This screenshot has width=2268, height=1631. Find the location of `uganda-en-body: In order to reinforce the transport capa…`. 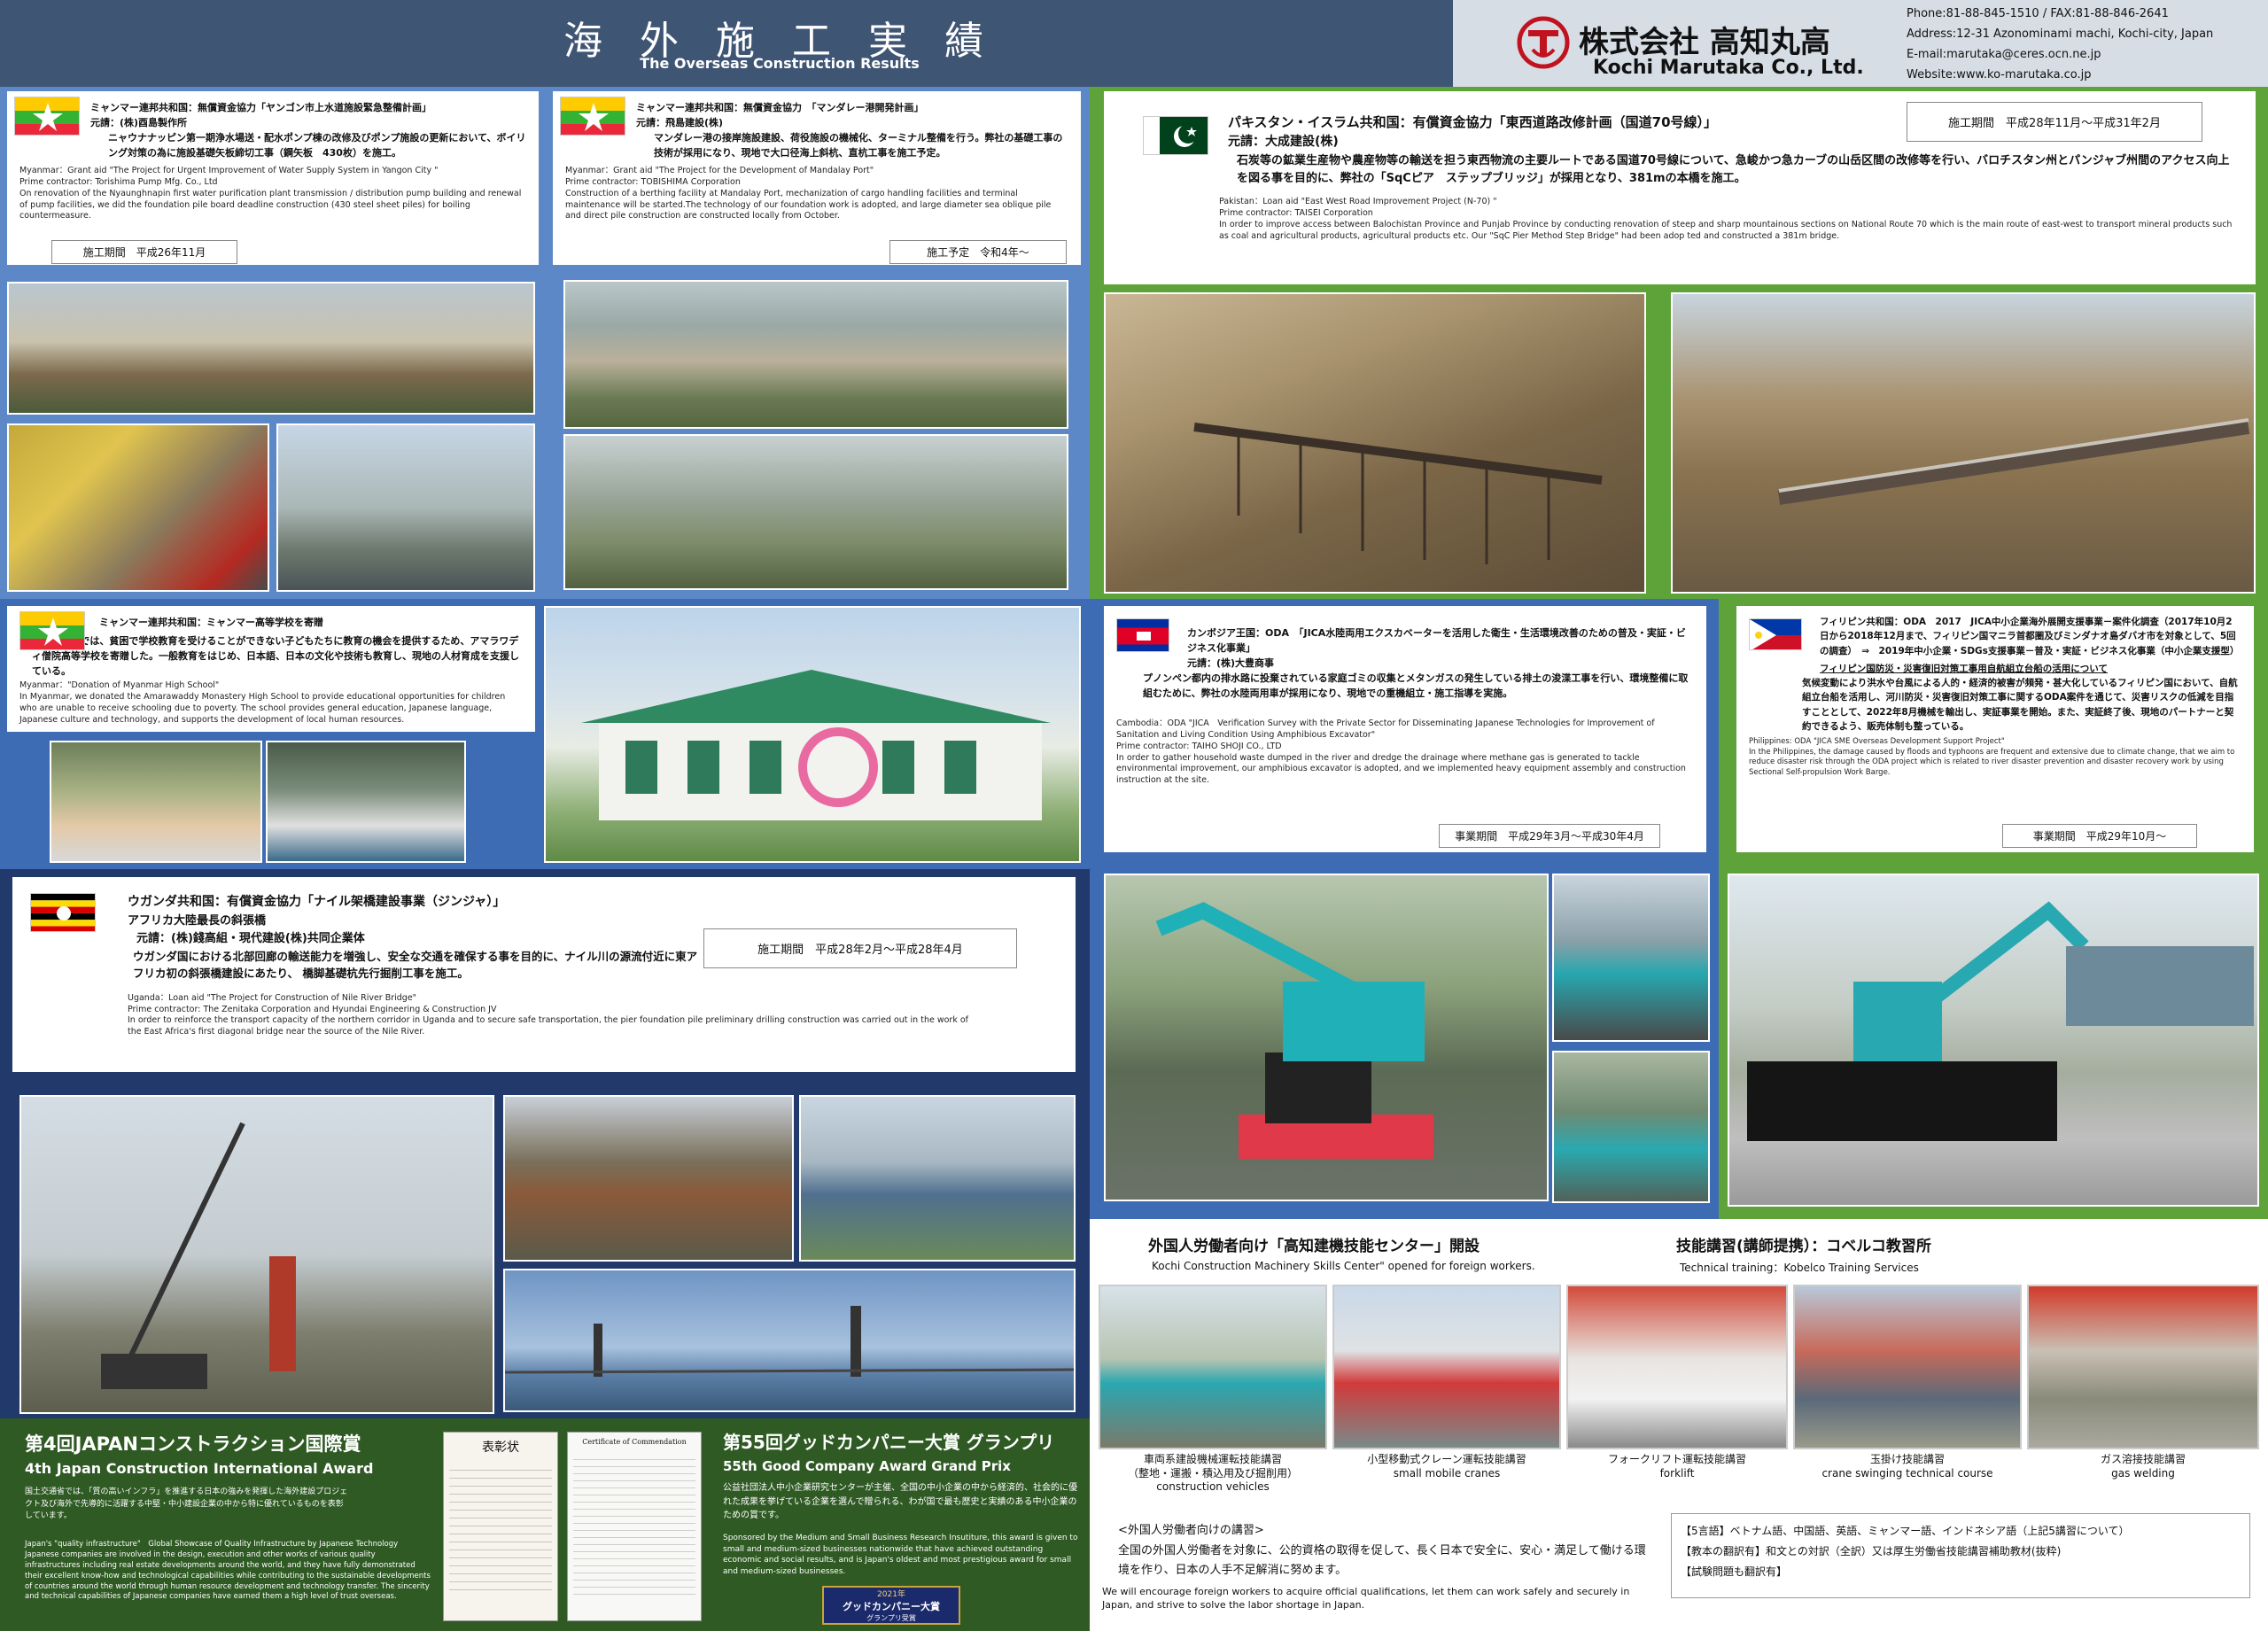

uganda-en-body: In order to reinforce the transport capa… is located at coordinates (548, 1026).